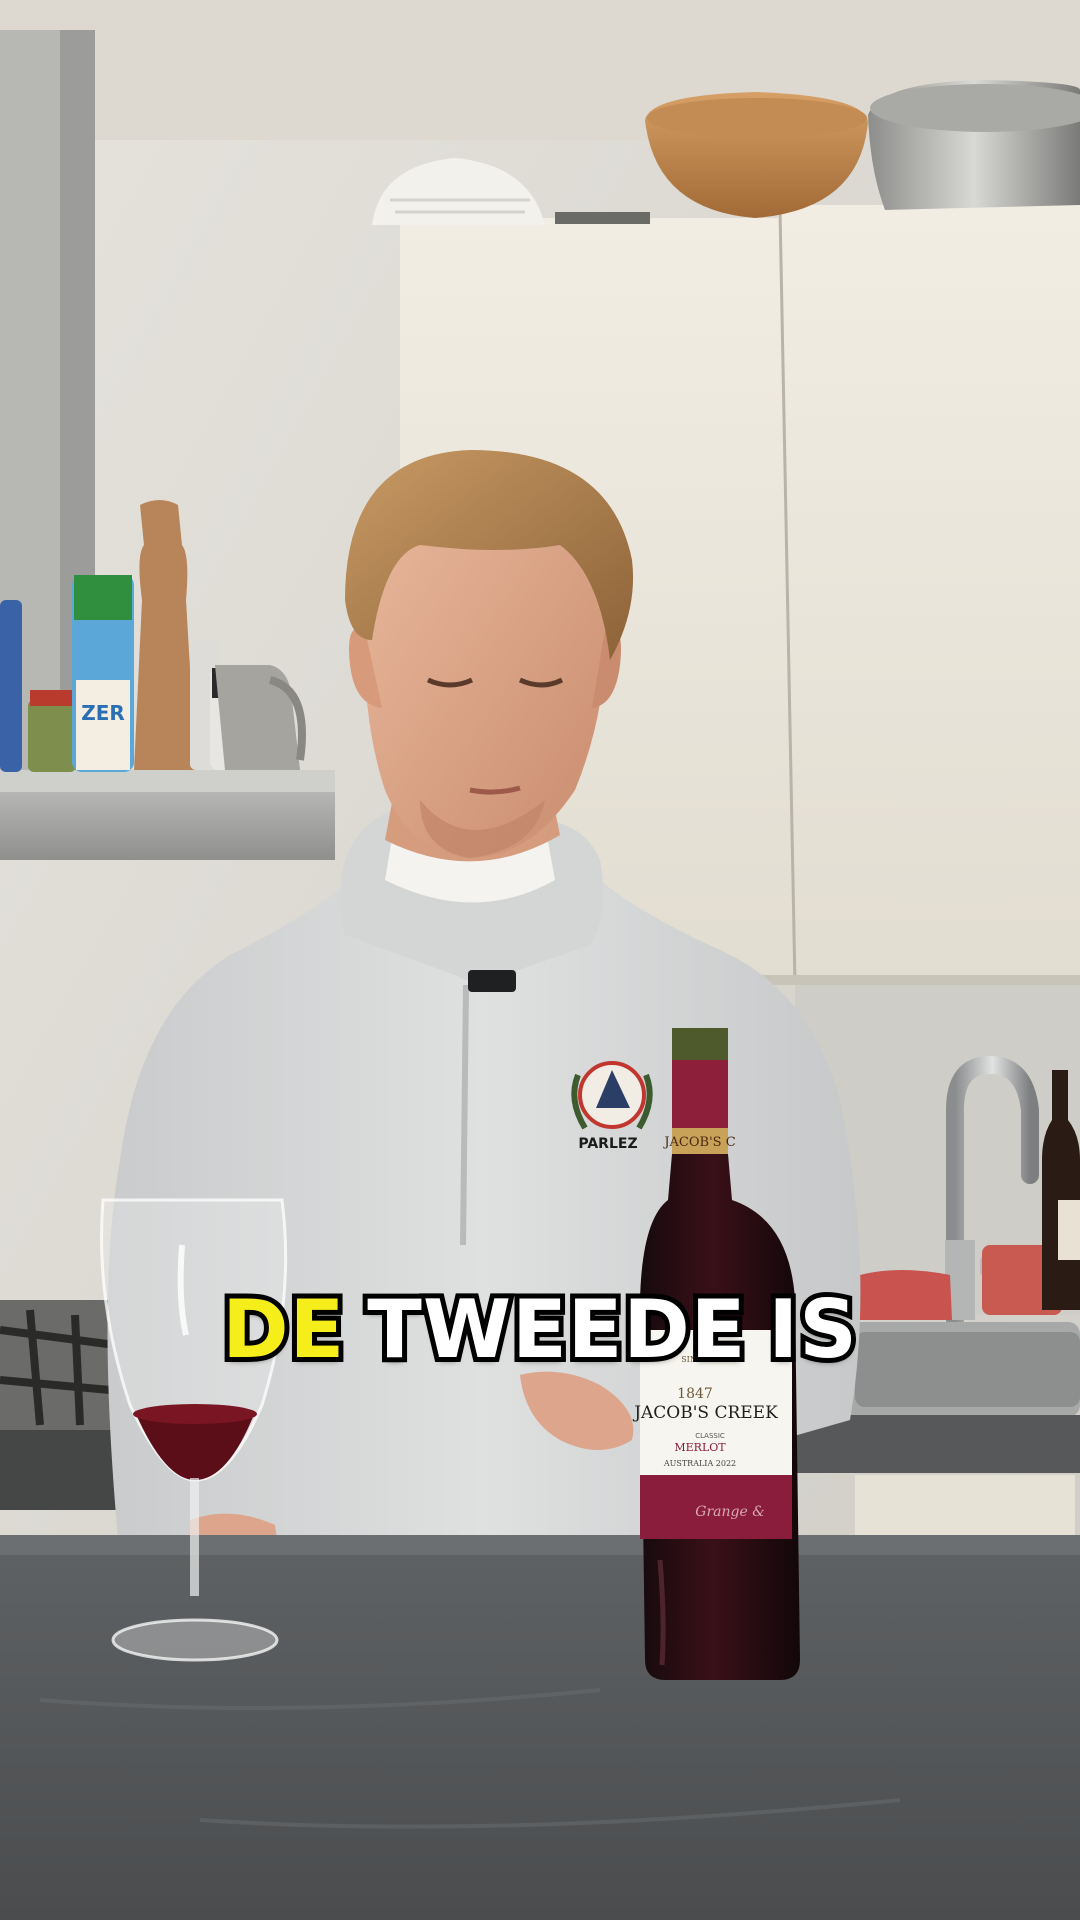  I want to click on bottle-varietal: MERLOT, so click(700, 1447).